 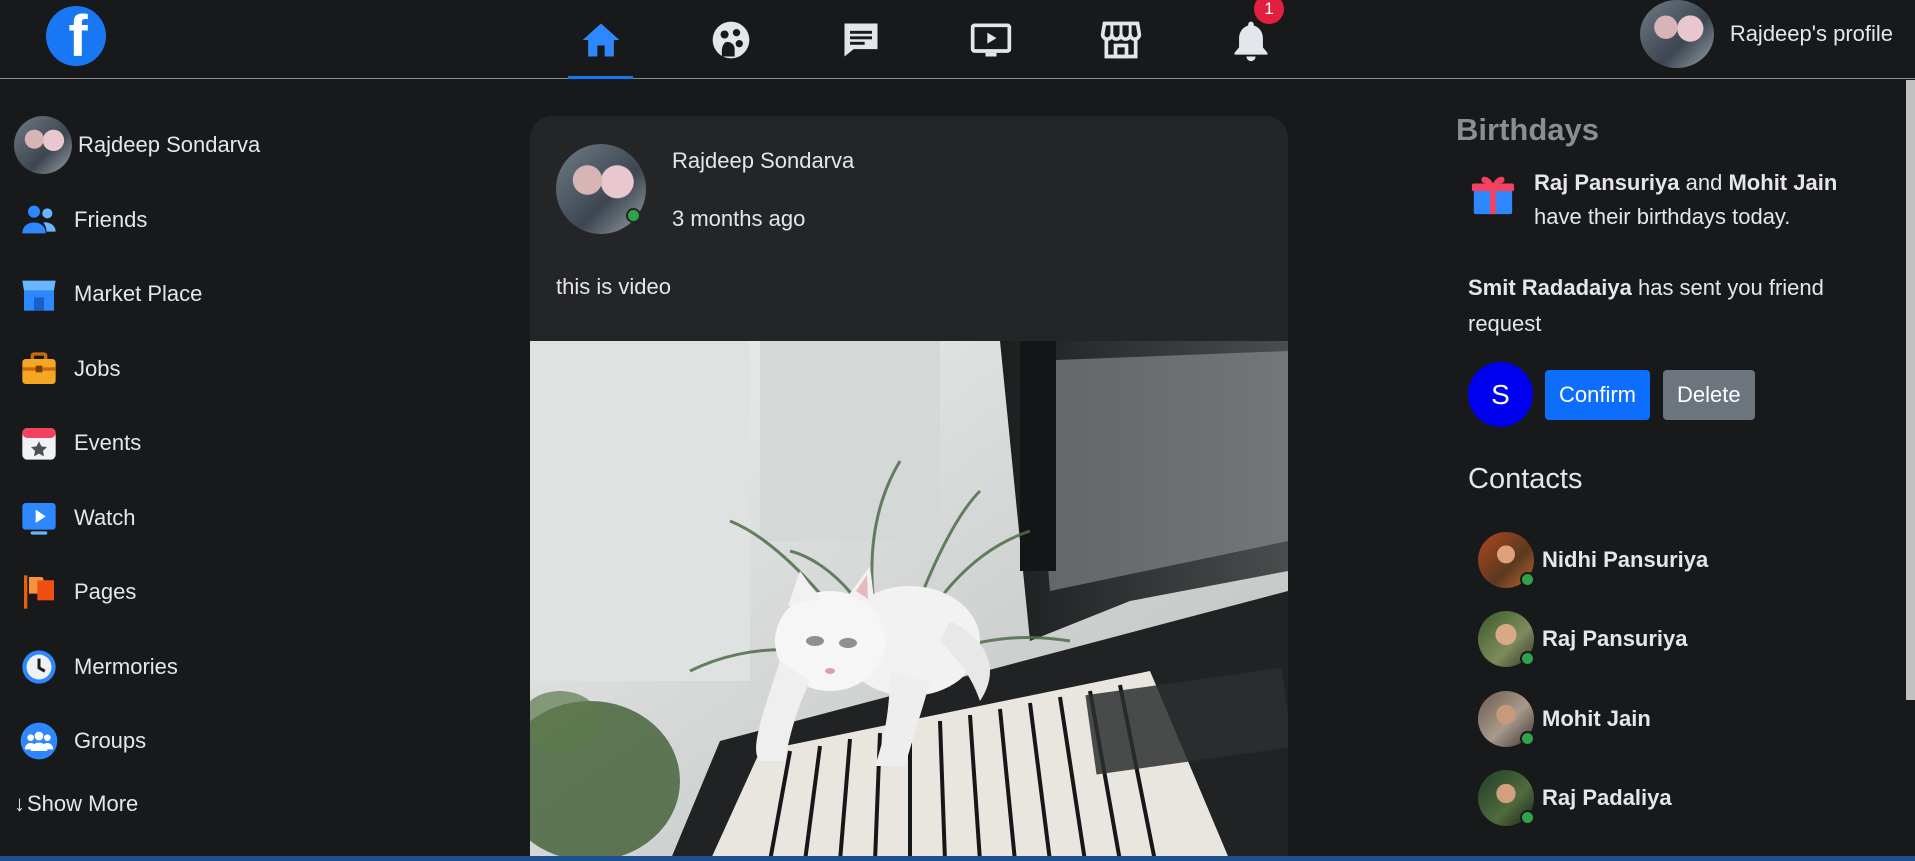 I want to click on sidebar-item-jobs: Jobs, so click(x=204, y=369).